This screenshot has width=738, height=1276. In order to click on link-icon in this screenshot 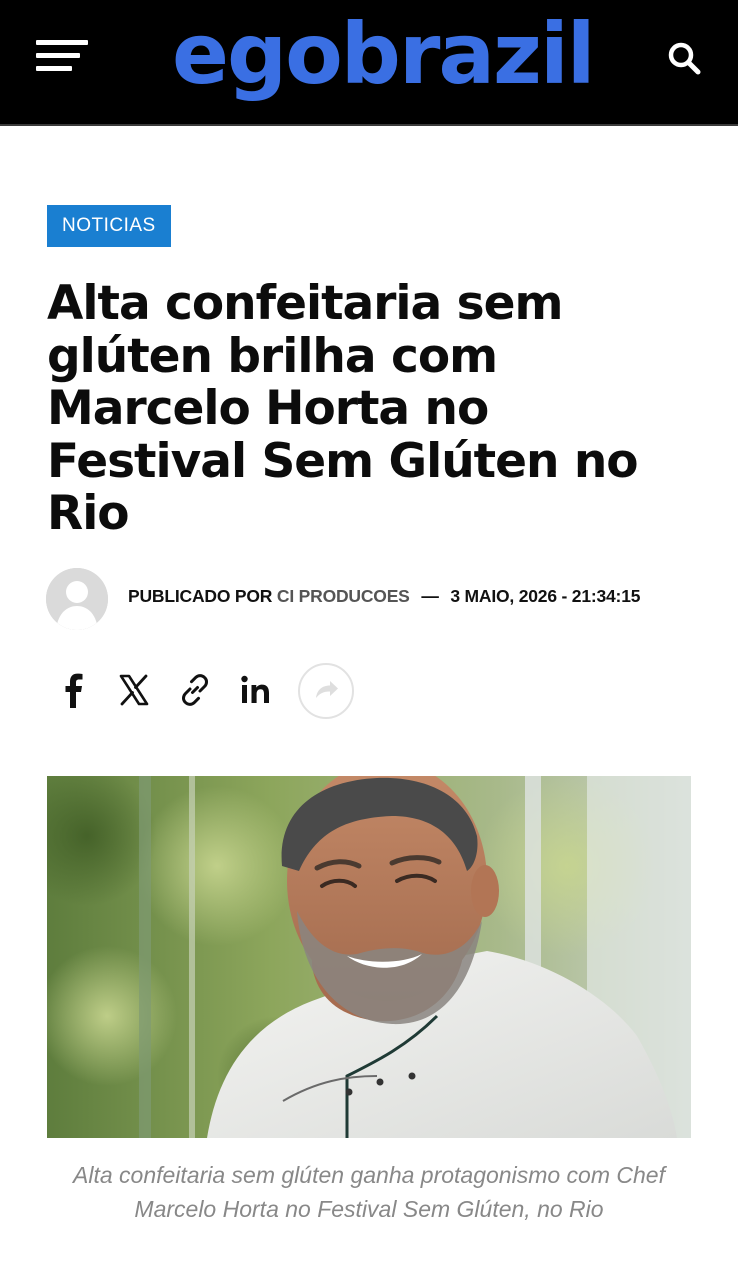, I will do `click(195, 700)`.